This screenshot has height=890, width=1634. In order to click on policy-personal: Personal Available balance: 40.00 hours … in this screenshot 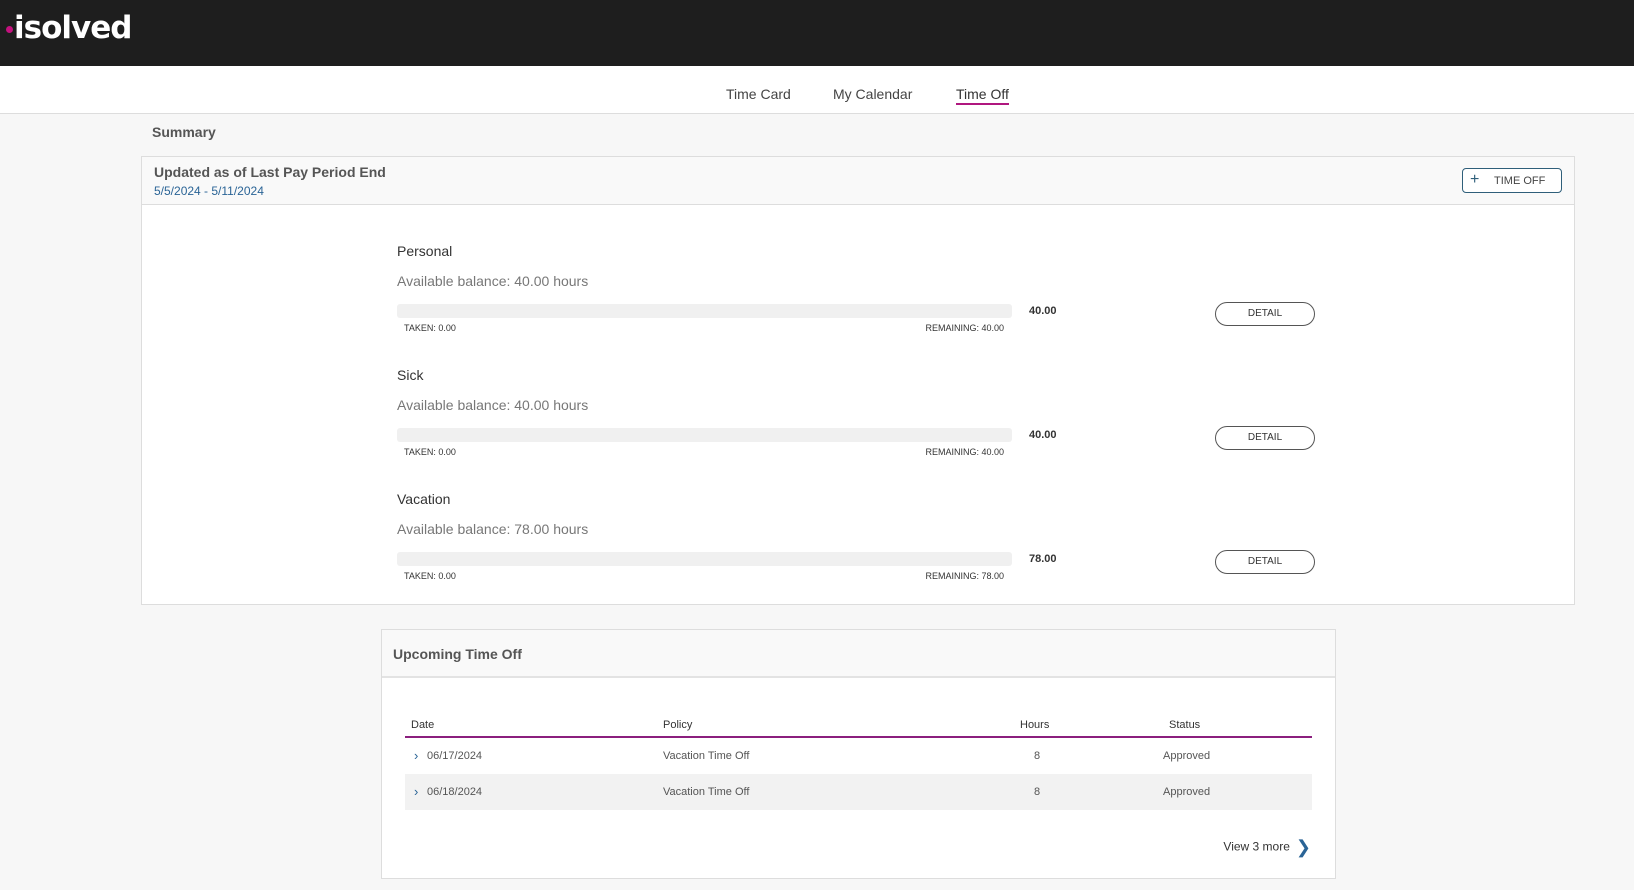, I will do `click(862, 298)`.